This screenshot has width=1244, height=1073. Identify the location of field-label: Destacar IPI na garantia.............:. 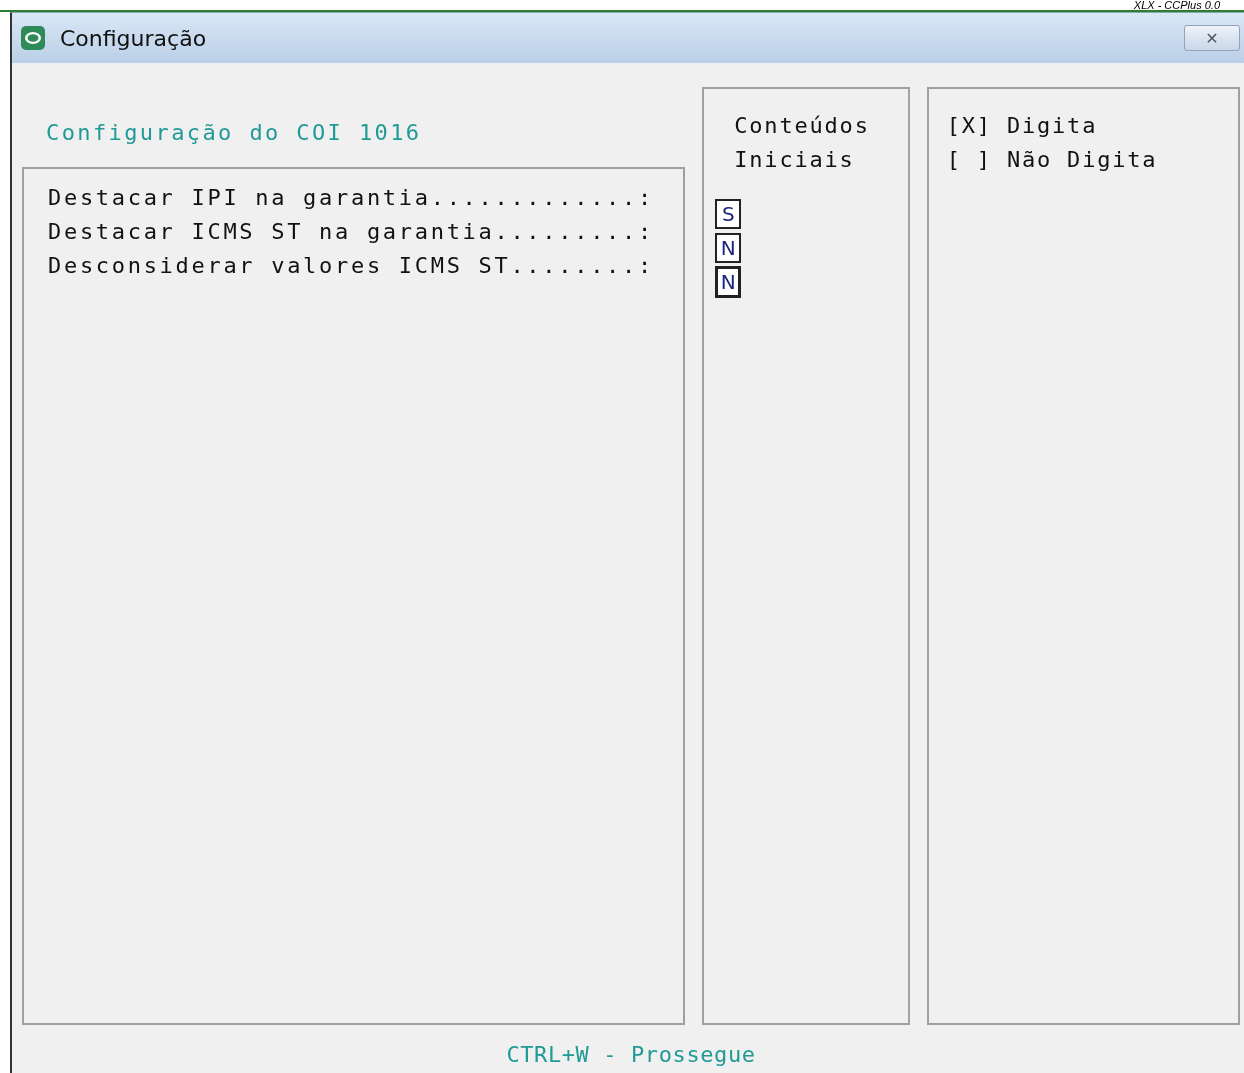
(351, 198).